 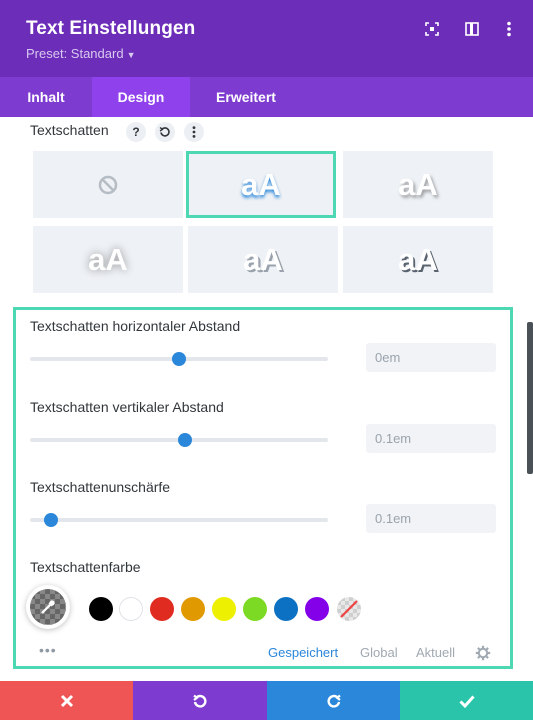 I want to click on textschatten-label: Textschatten, so click(x=69, y=130).